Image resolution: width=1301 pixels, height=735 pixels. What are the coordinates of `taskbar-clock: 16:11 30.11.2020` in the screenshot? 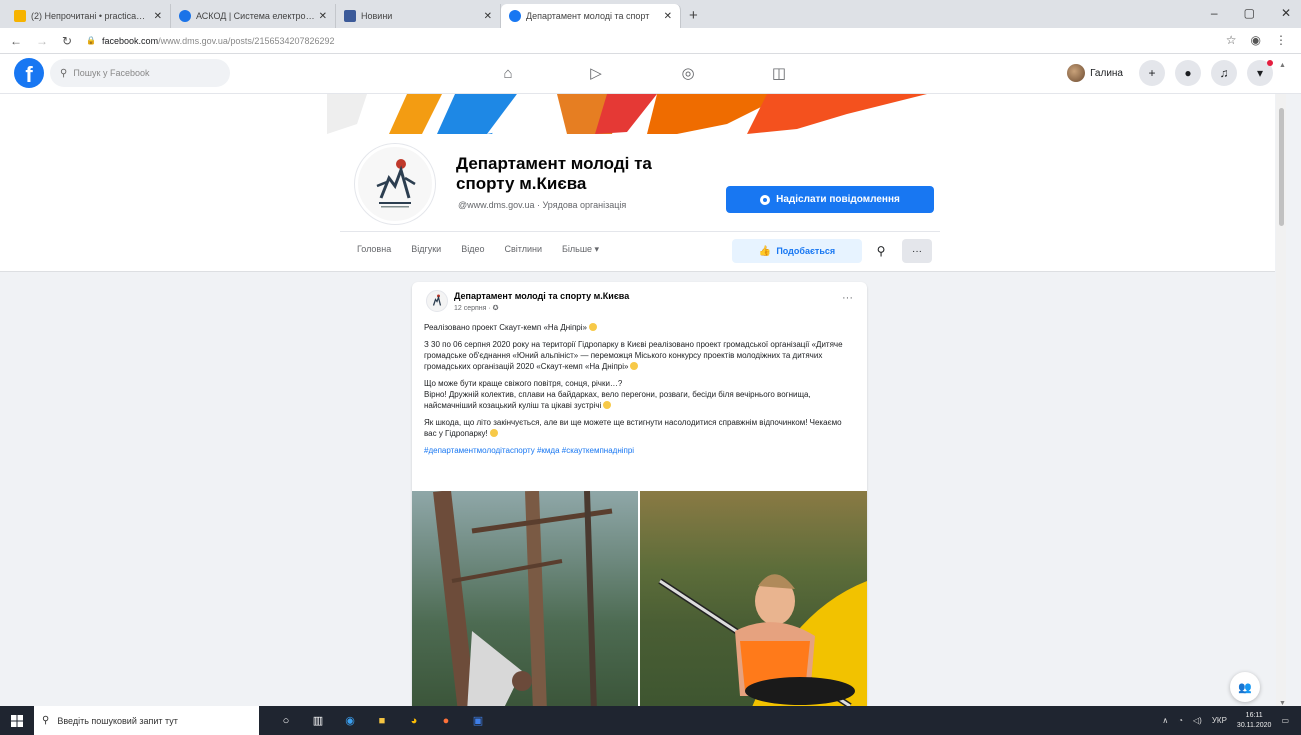 It's located at (1254, 721).